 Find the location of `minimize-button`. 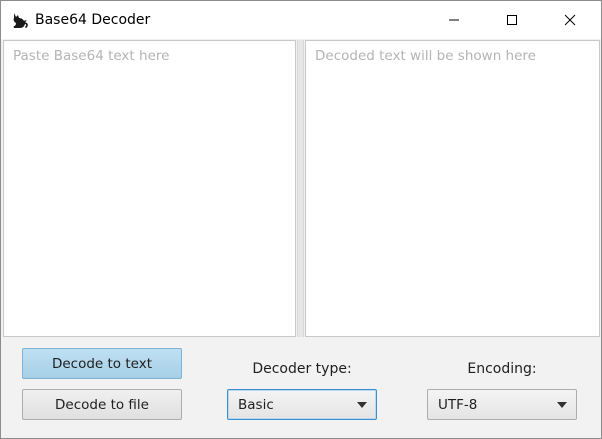

minimize-button is located at coordinates (454, 20).